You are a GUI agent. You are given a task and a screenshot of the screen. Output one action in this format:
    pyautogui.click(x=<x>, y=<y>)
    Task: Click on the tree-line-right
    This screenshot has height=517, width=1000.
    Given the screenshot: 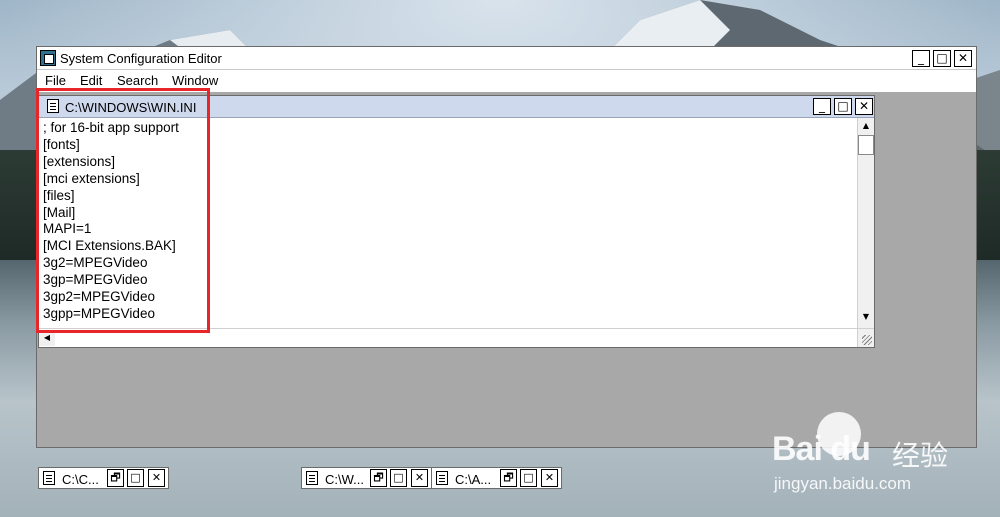 What is the action you would take?
    pyautogui.click(x=987, y=205)
    